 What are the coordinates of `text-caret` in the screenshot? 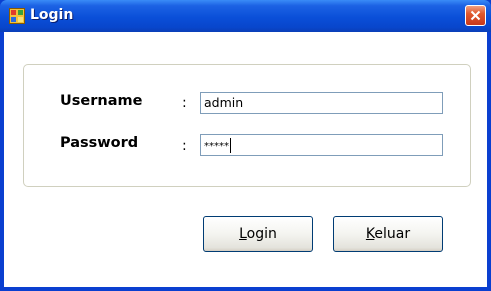 It's located at (230, 145).